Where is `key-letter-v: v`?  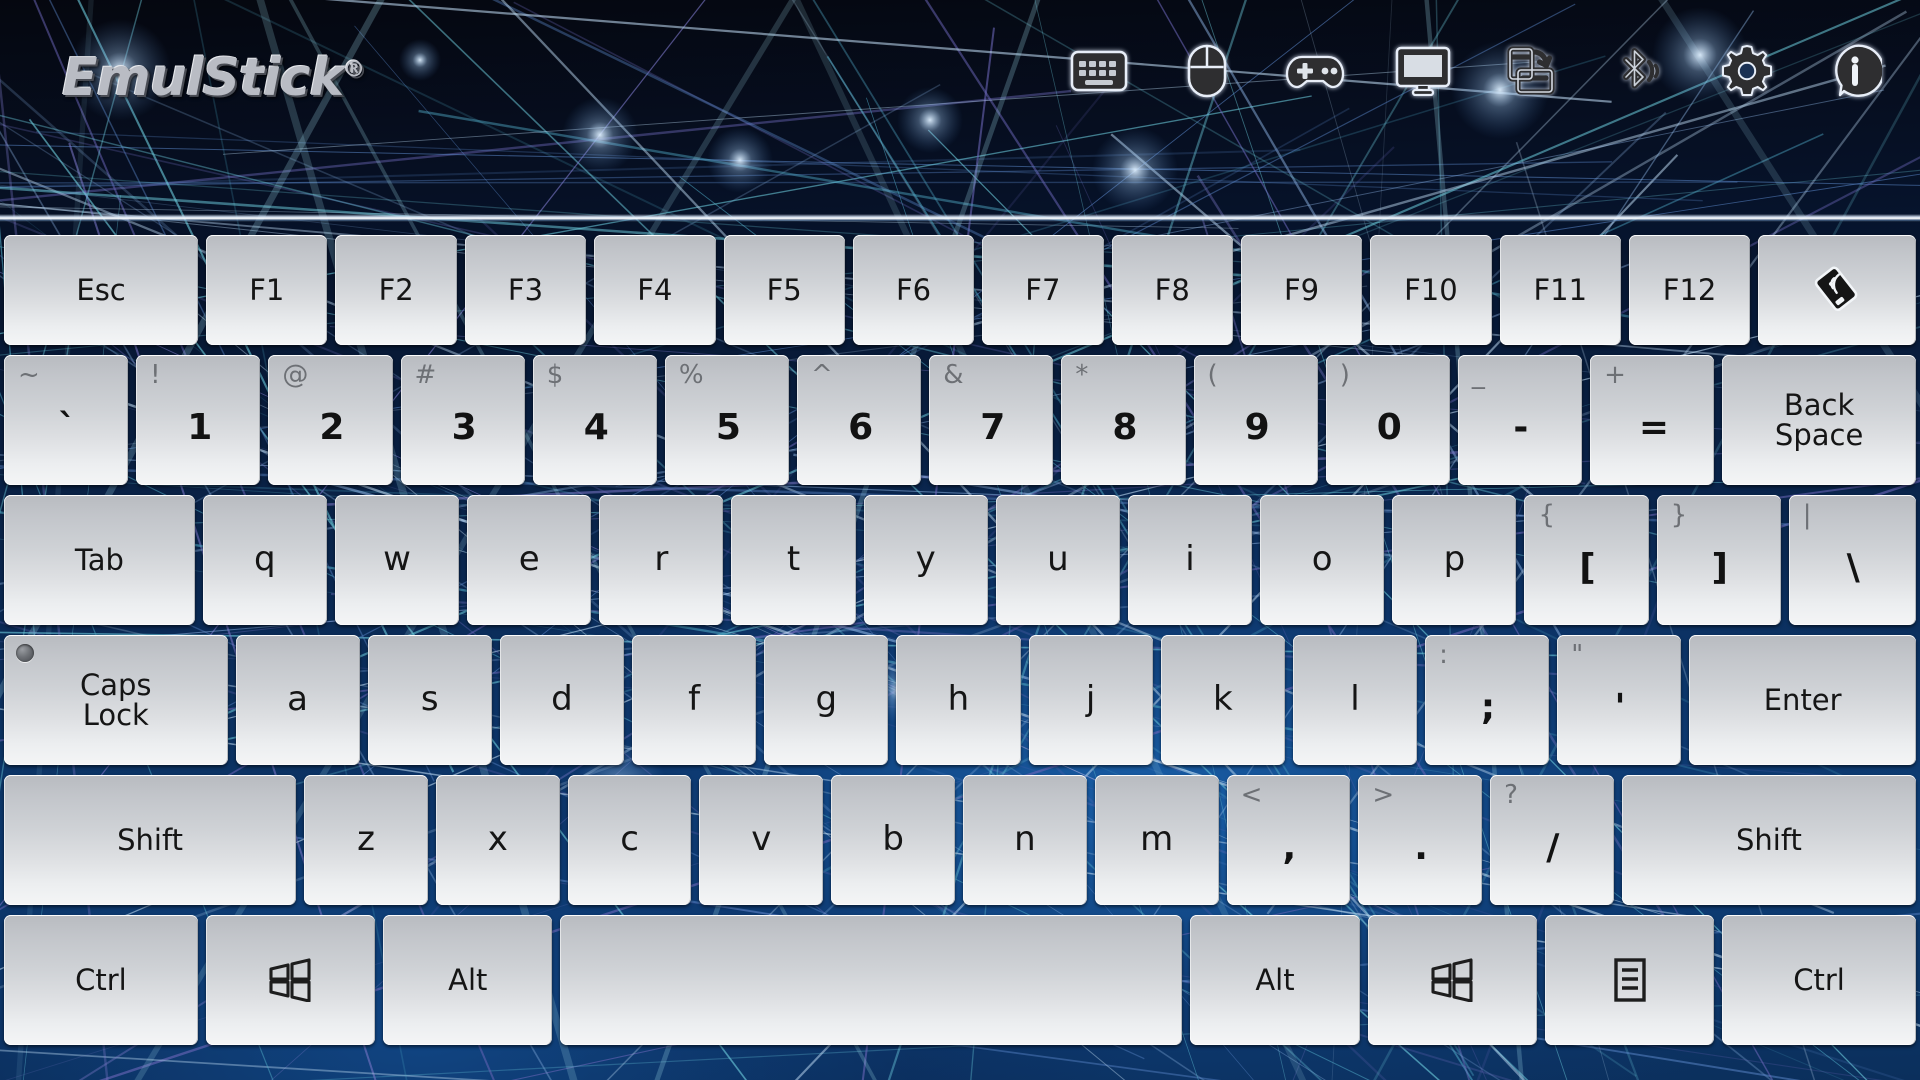 key-letter-v: v is located at coordinates (761, 840).